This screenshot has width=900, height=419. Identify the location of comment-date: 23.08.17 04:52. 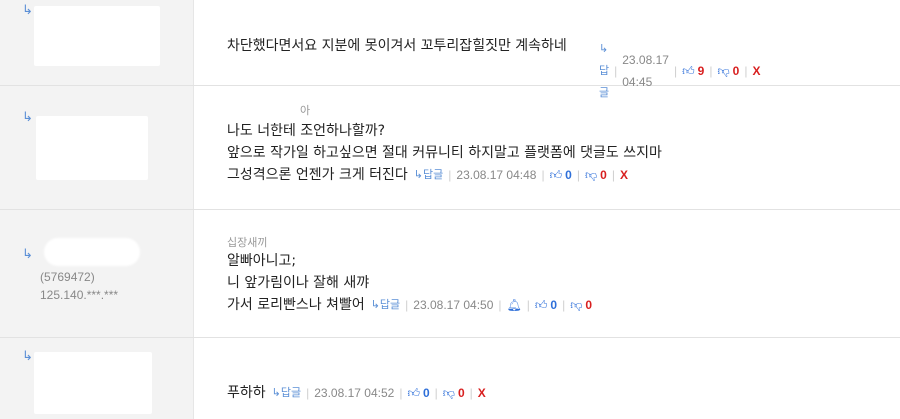
(354, 393).